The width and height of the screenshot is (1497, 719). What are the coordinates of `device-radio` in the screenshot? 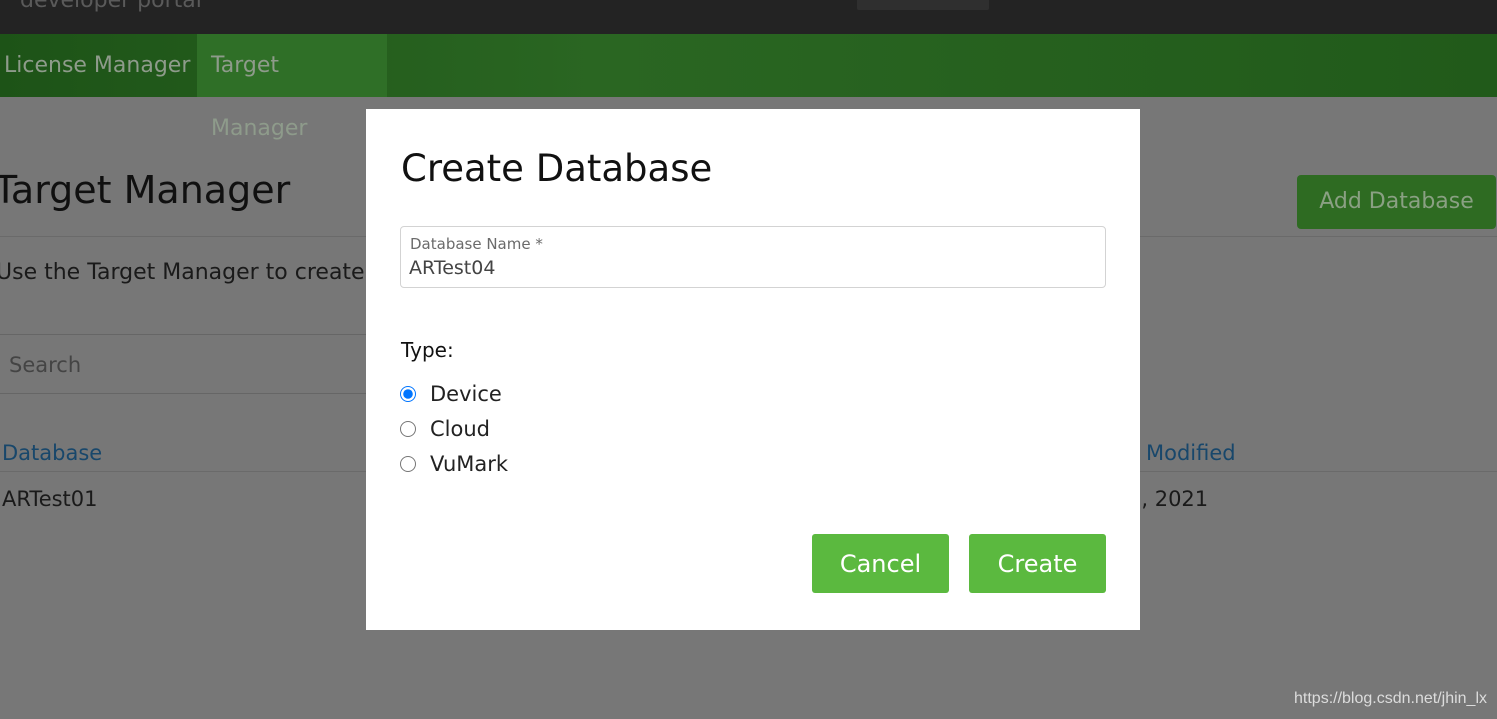 It's located at (408, 394).